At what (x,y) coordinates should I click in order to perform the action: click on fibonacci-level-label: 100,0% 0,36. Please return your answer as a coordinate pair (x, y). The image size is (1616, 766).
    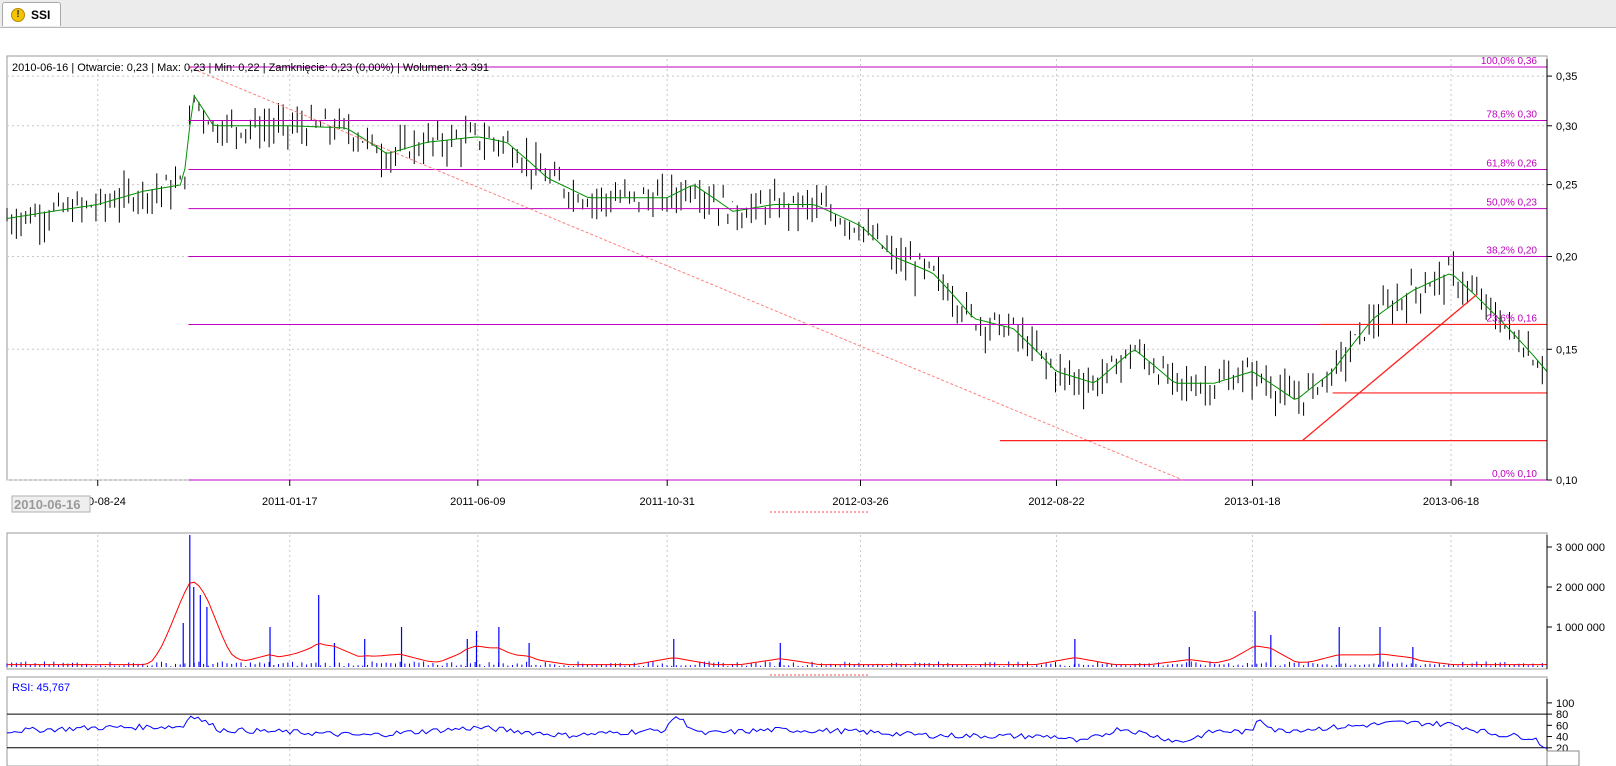
    Looking at the image, I should click on (1509, 61).